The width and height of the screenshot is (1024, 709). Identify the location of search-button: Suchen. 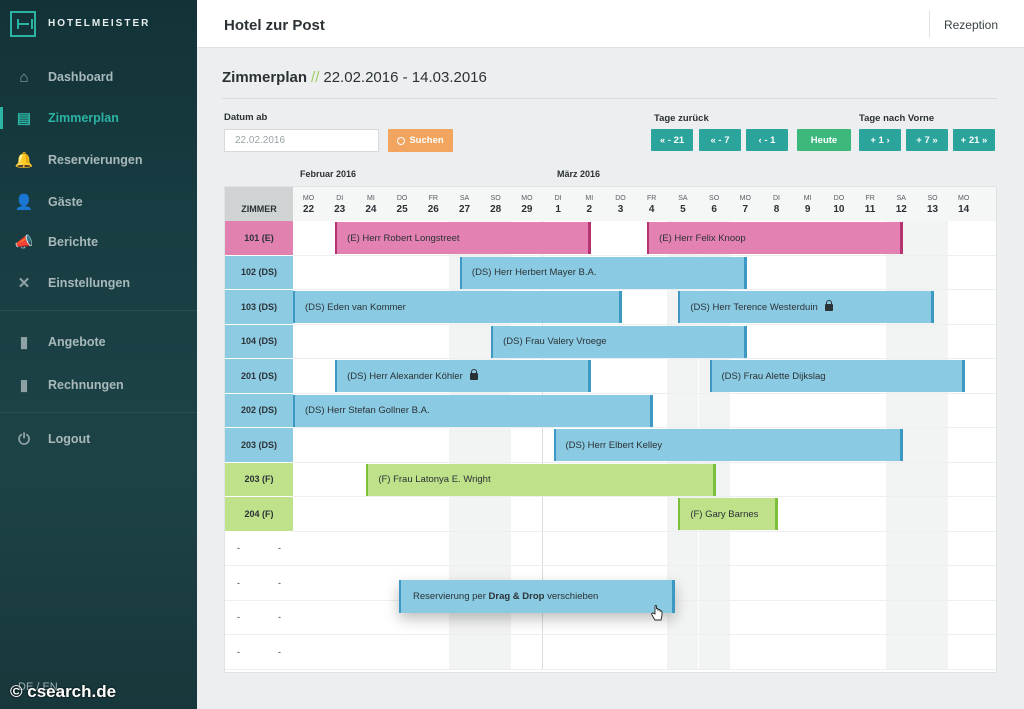
(420, 140).